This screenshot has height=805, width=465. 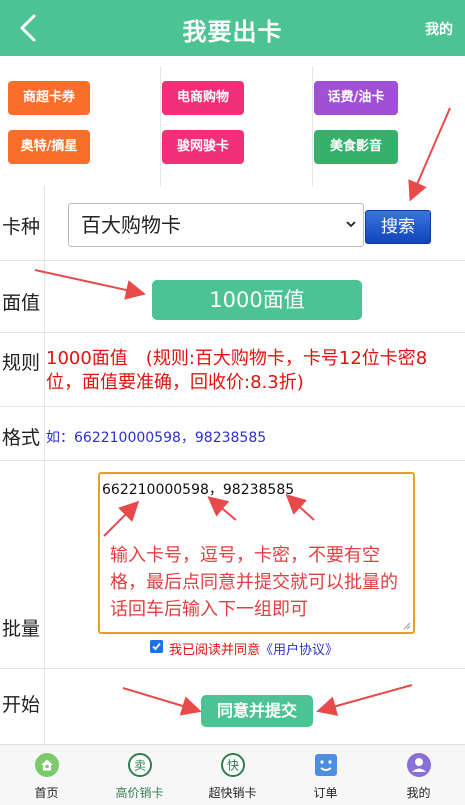 I want to click on format-example: 如：662210000598，98238585, so click(x=156, y=438).